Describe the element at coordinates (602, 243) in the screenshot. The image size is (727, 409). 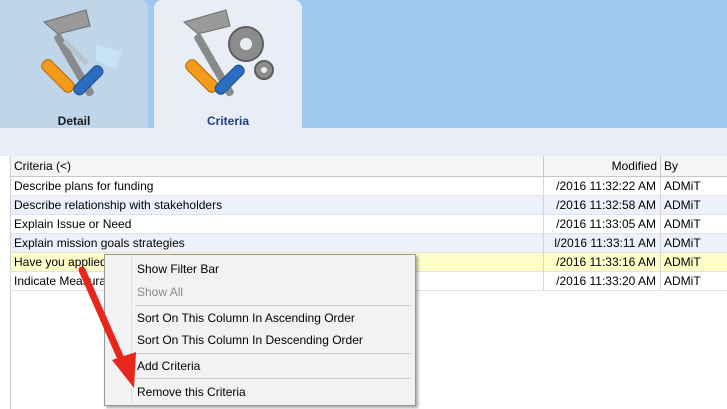
I see `modified-cell: l/2016 11:33:11 AM` at that location.